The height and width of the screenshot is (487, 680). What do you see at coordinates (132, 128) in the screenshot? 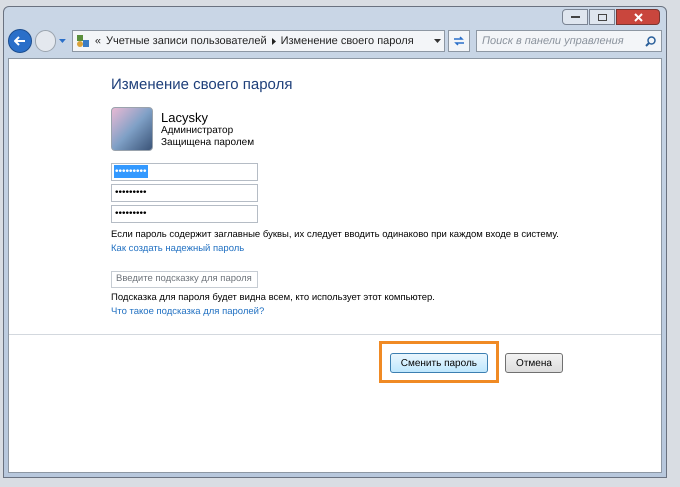
I see `avatar-picture` at bounding box center [132, 128].